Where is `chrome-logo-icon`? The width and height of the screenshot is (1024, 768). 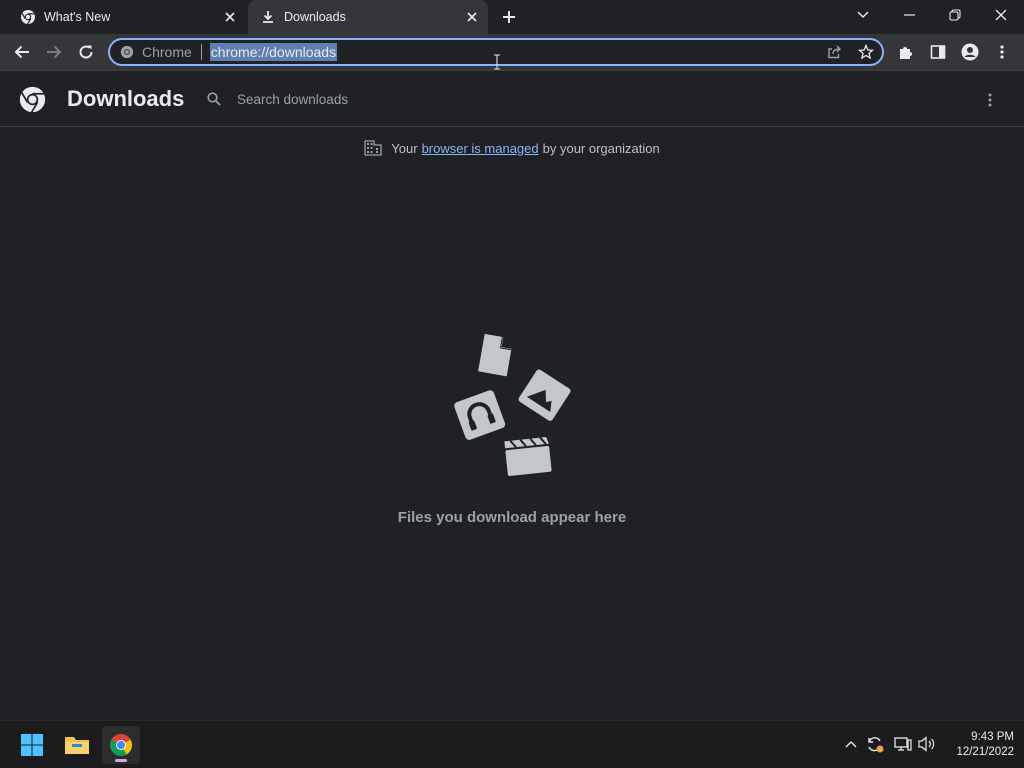
chrome-logo-icon is located at coordinates (32, 99).